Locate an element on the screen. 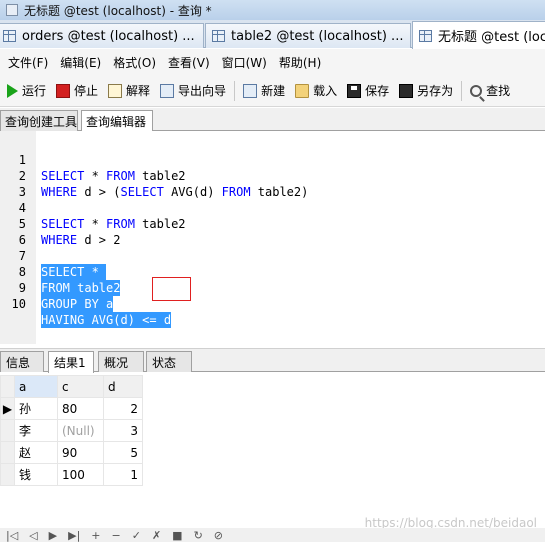 The image size is (545, 542). selected-code-text: HAVING AVG(d) <= d is located at coordinates (106, 320).